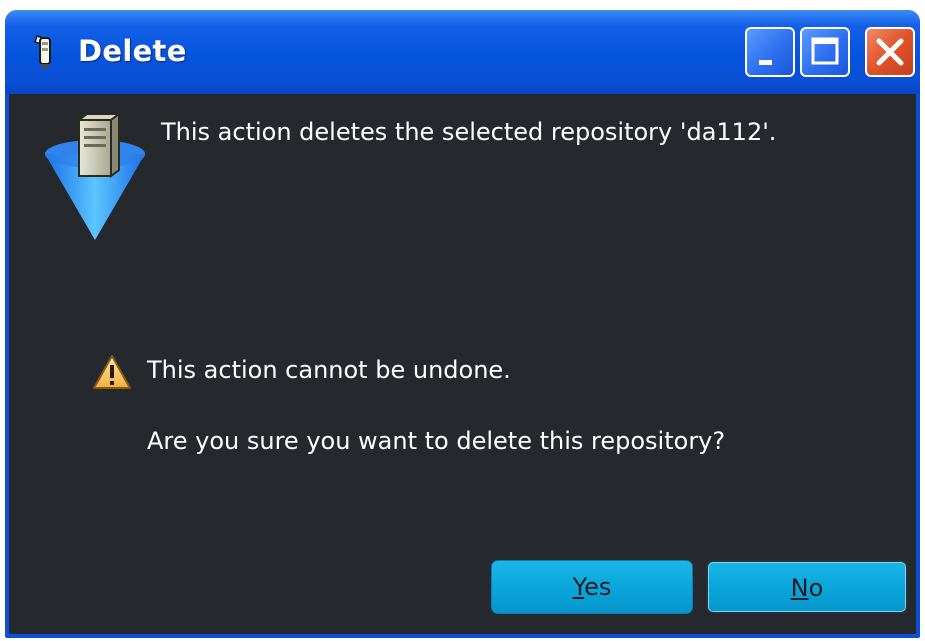 The image size is (925, 641). Describe the element at coordinates (890, 52) in the screenshot. I see `close-button` at that location.